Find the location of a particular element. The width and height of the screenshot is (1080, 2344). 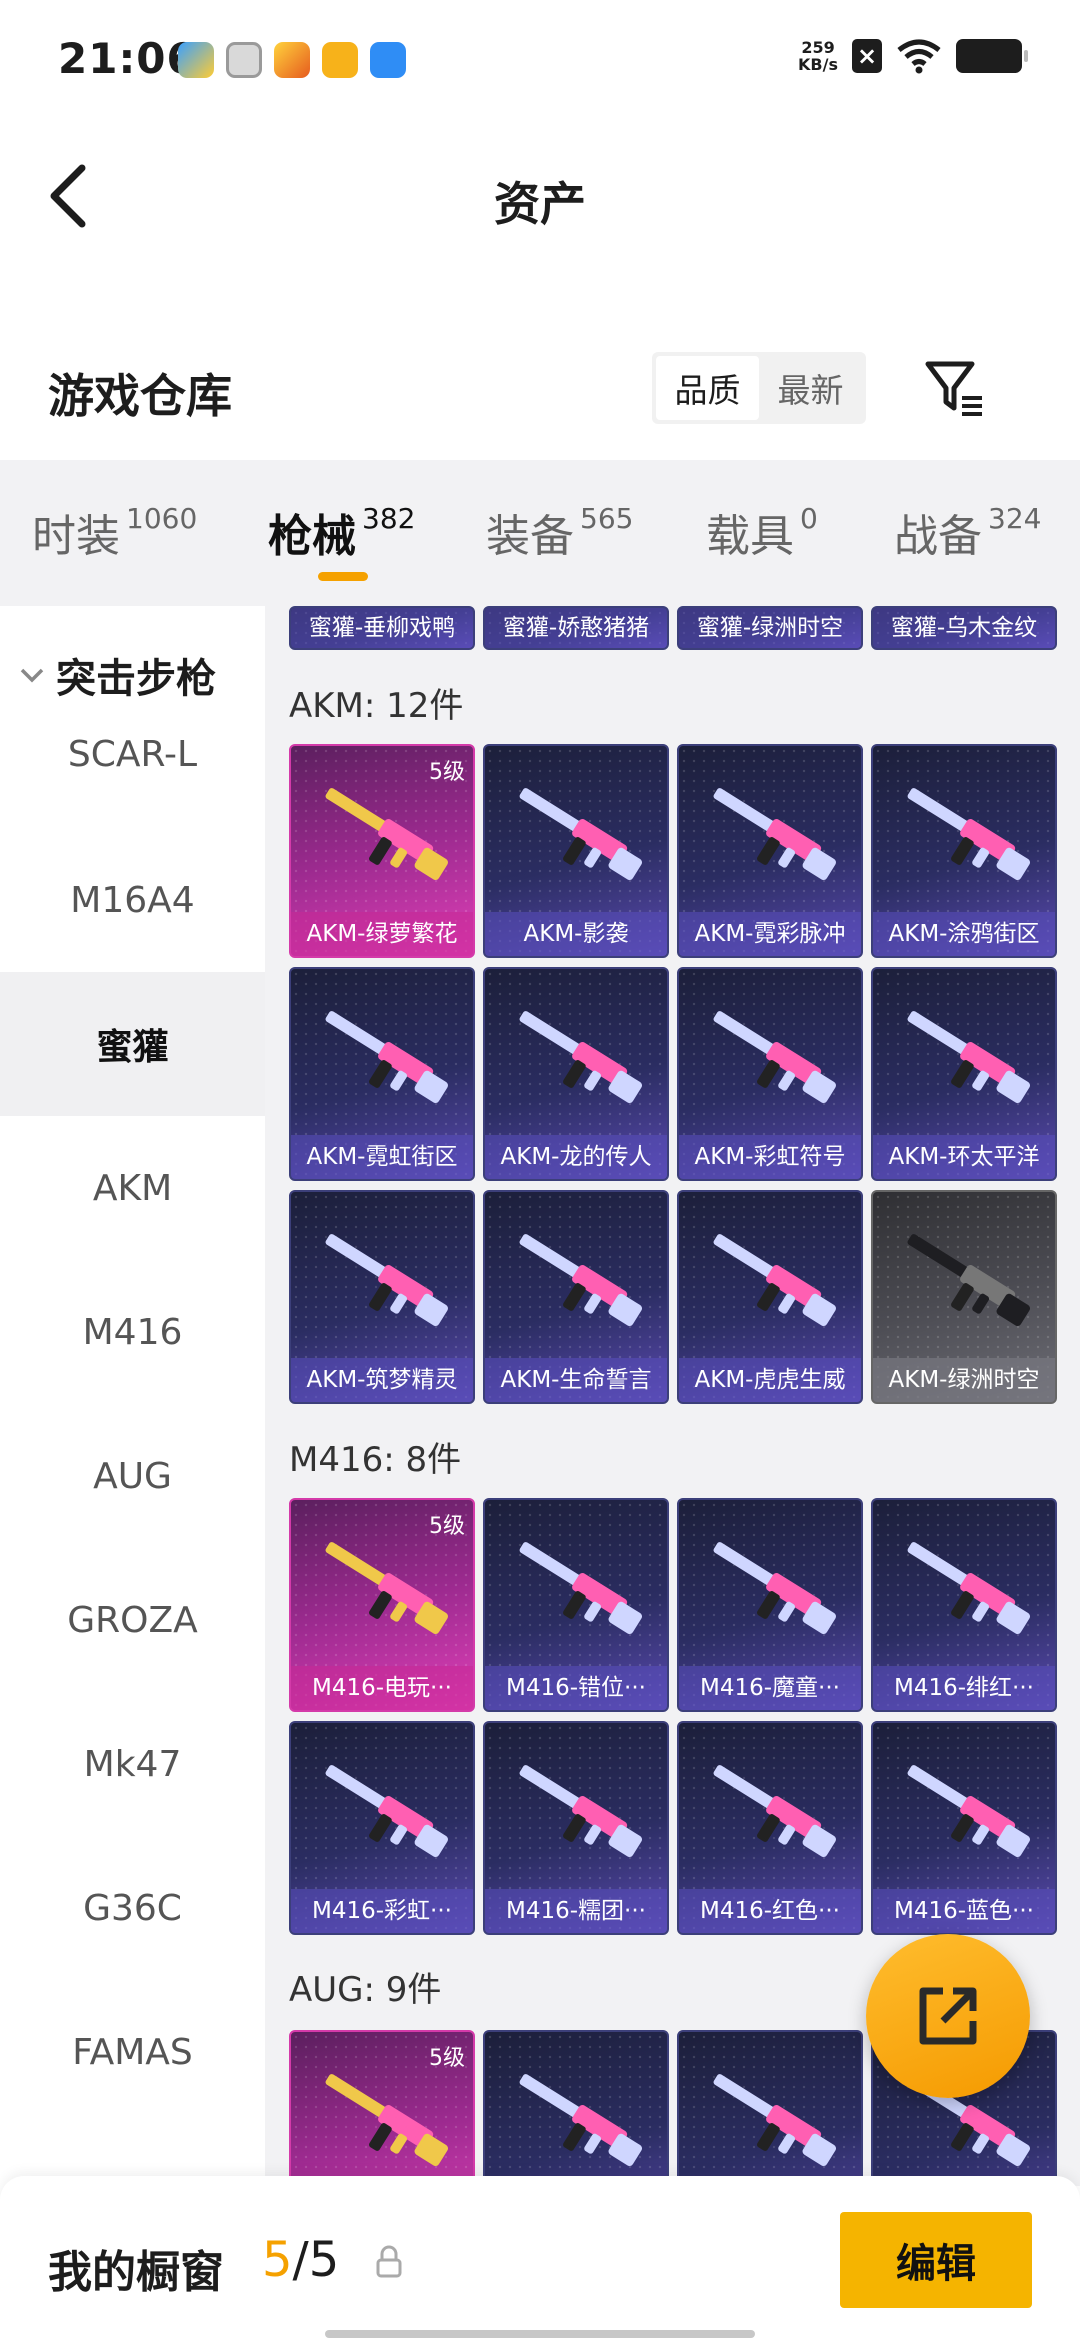

tab-supplies: 战备 324 is located at coordinates (967, 532).